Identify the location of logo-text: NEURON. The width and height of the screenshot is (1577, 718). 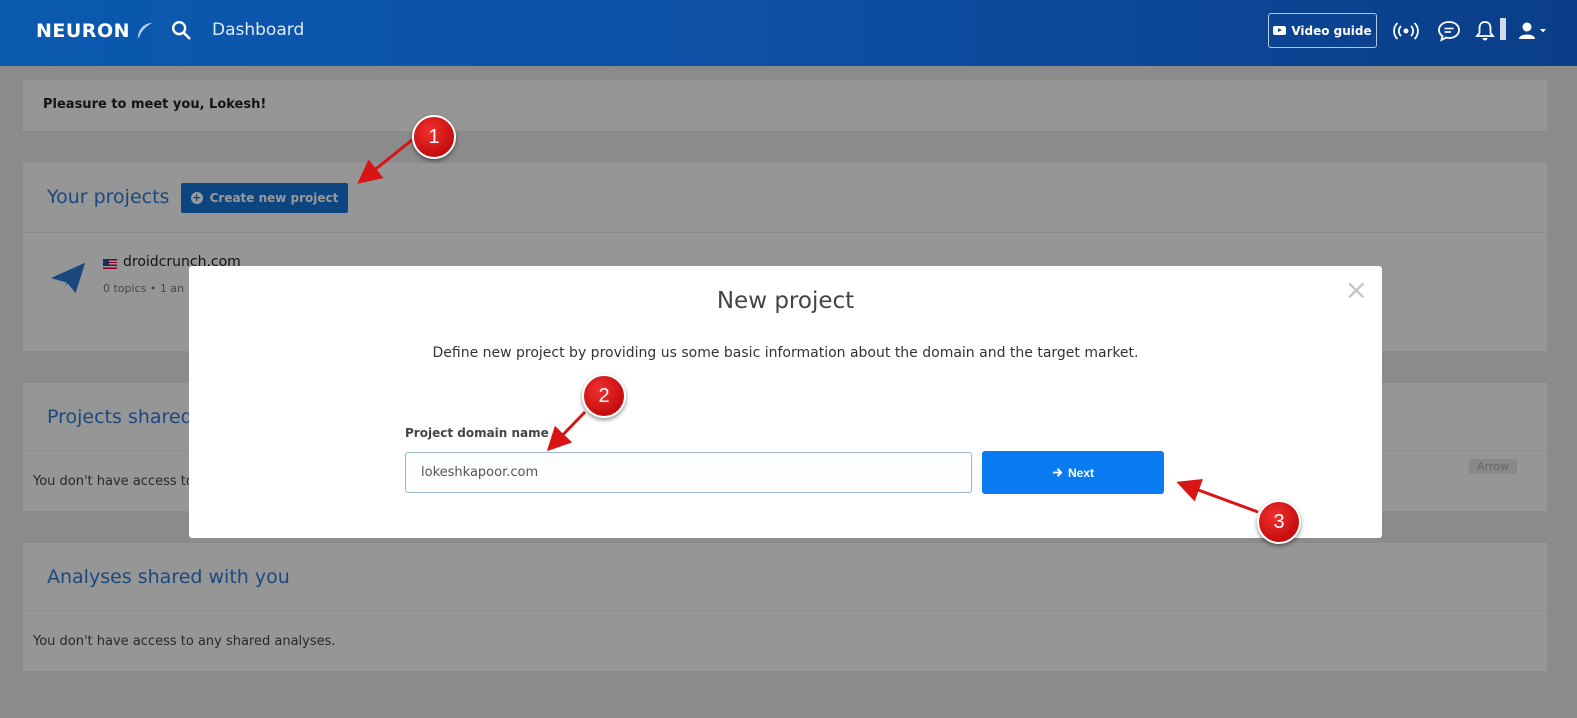
(83, 31).